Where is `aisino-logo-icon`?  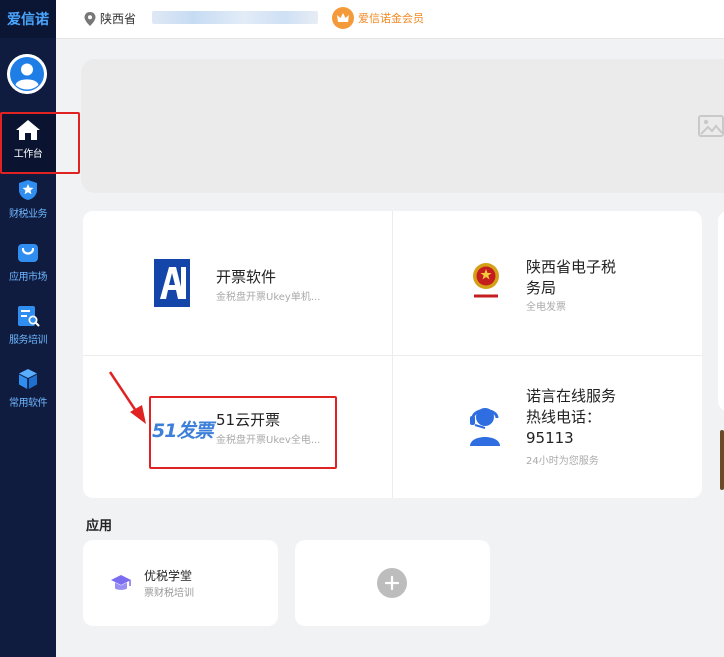
aisino-logo-icon is located at coordinates (172, 283).